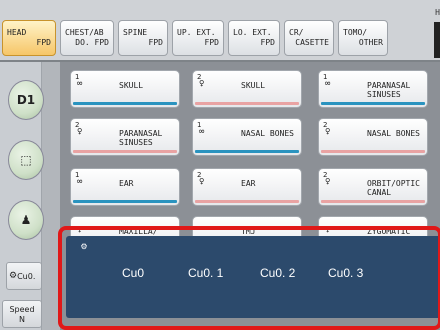  I want to click on speed-value: N, so click(22, 319).